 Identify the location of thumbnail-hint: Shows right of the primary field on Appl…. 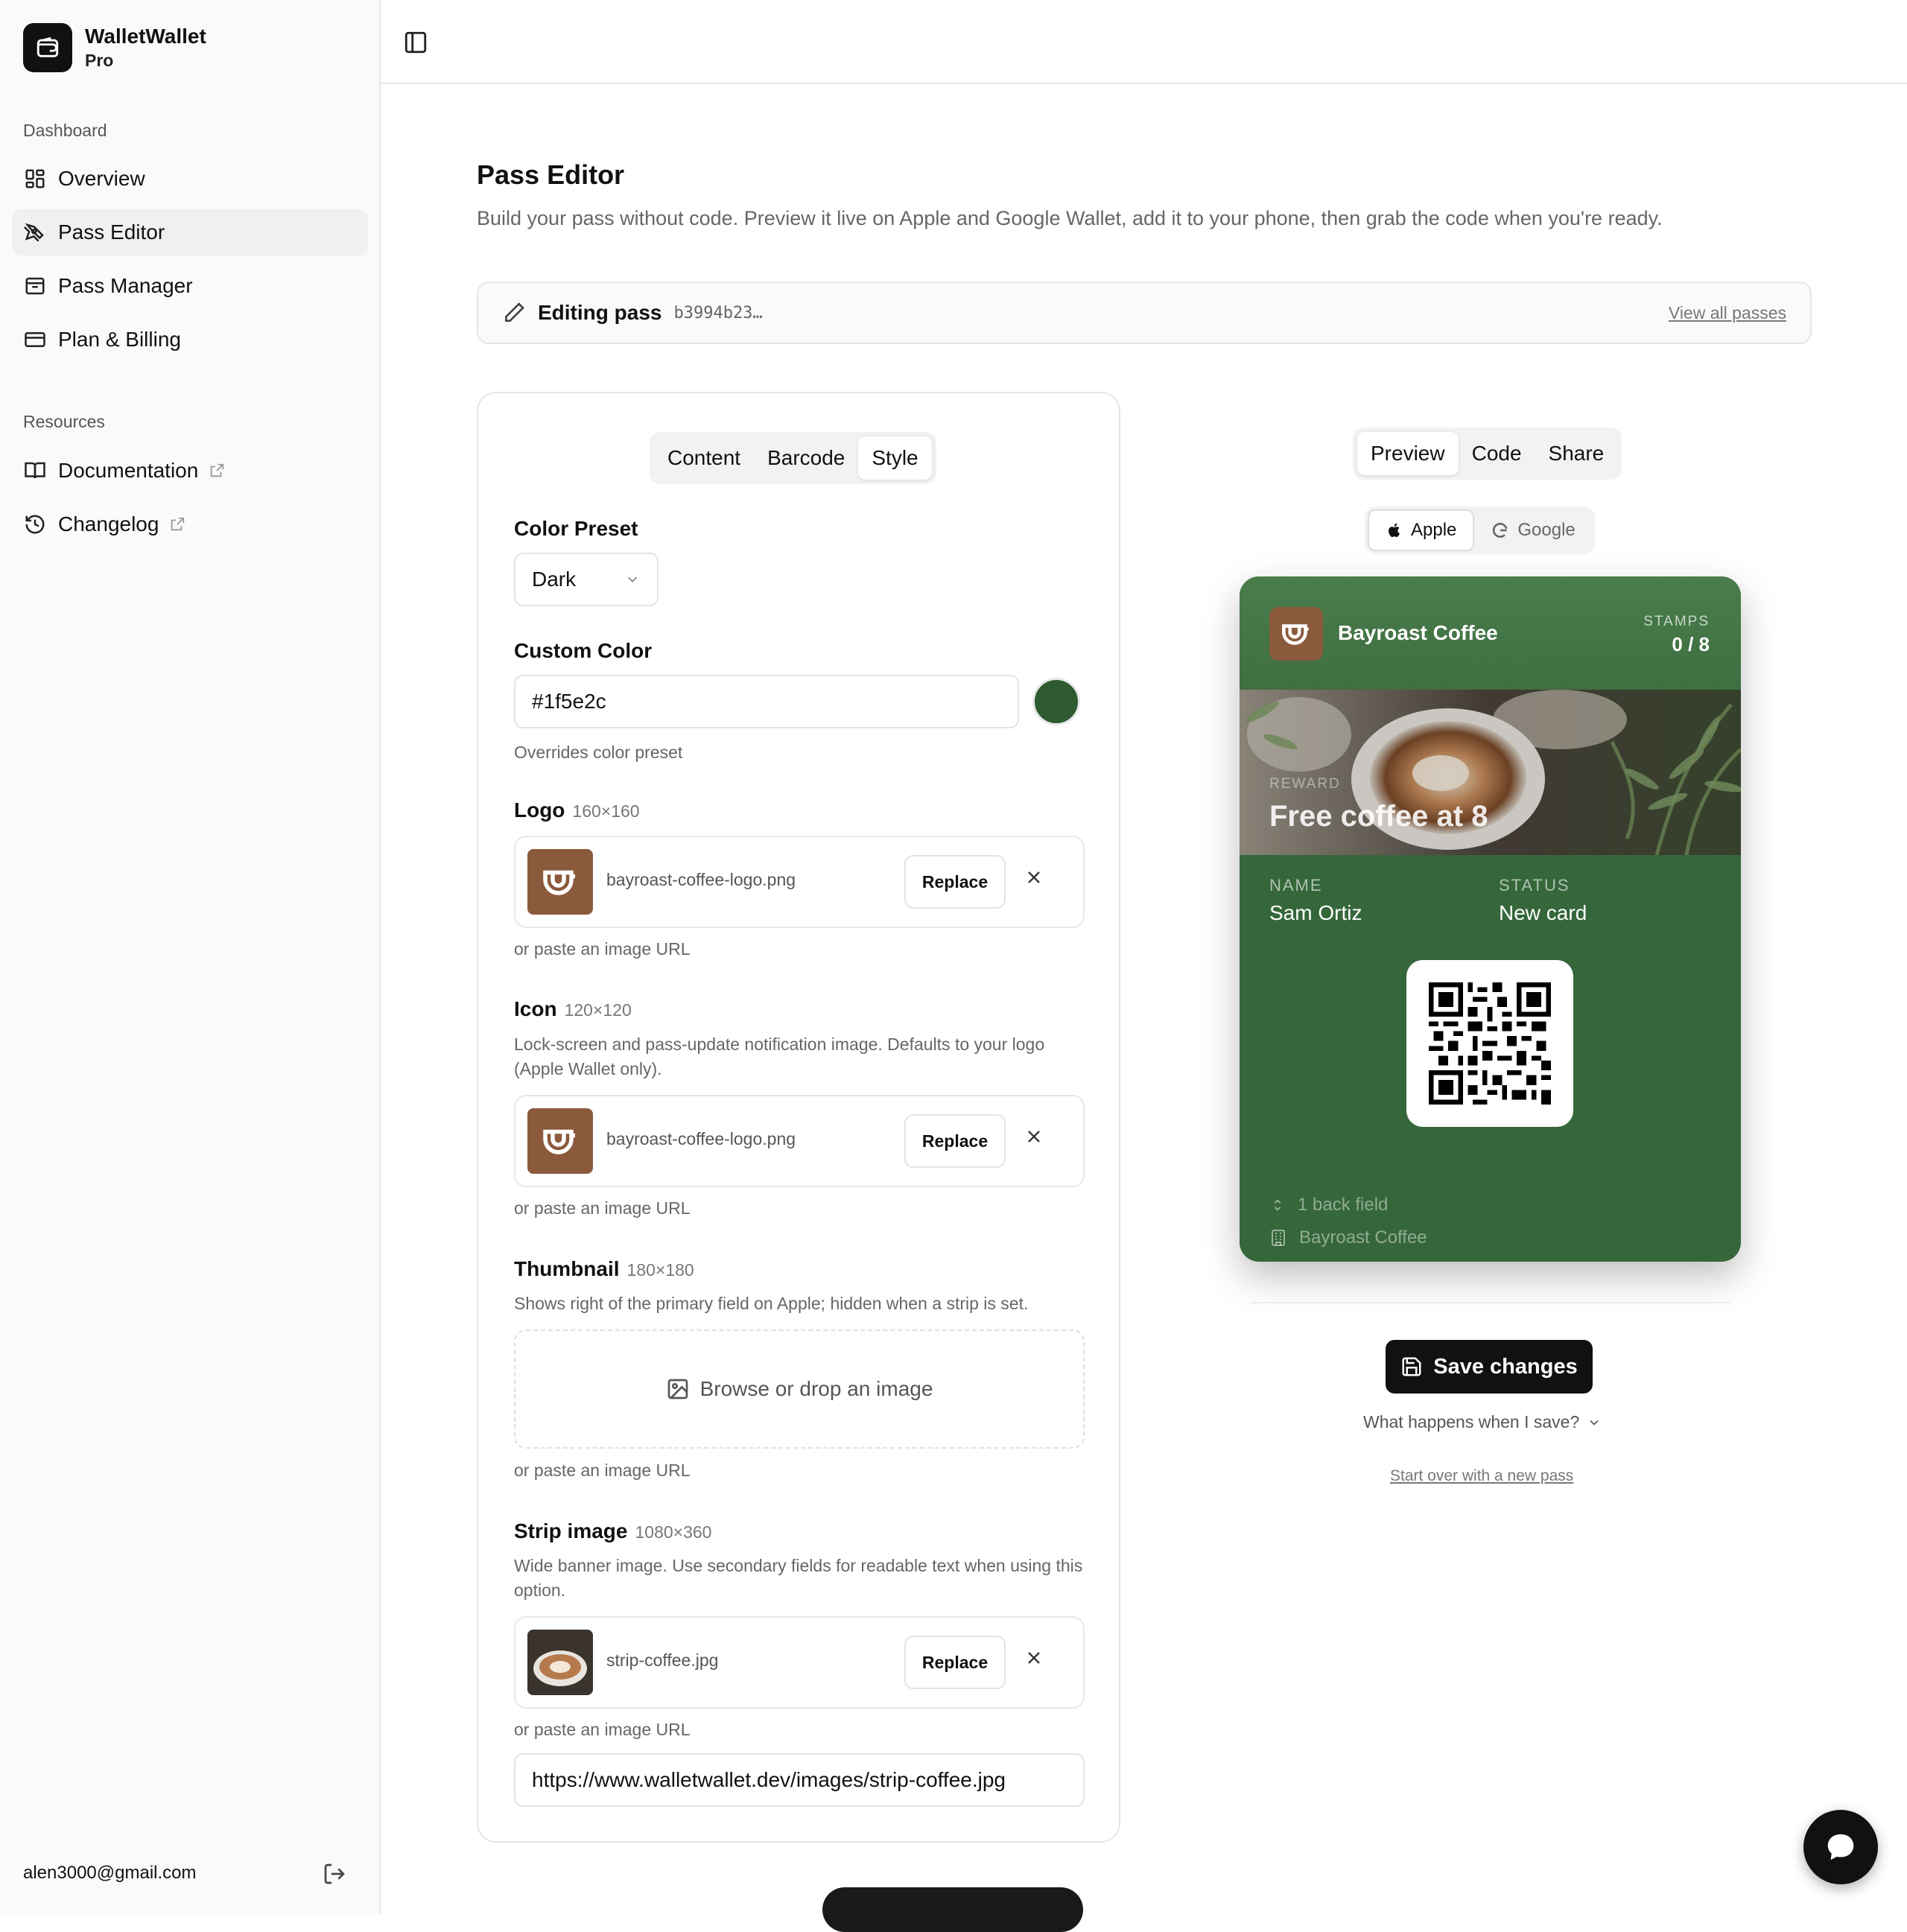
(771, 1303).